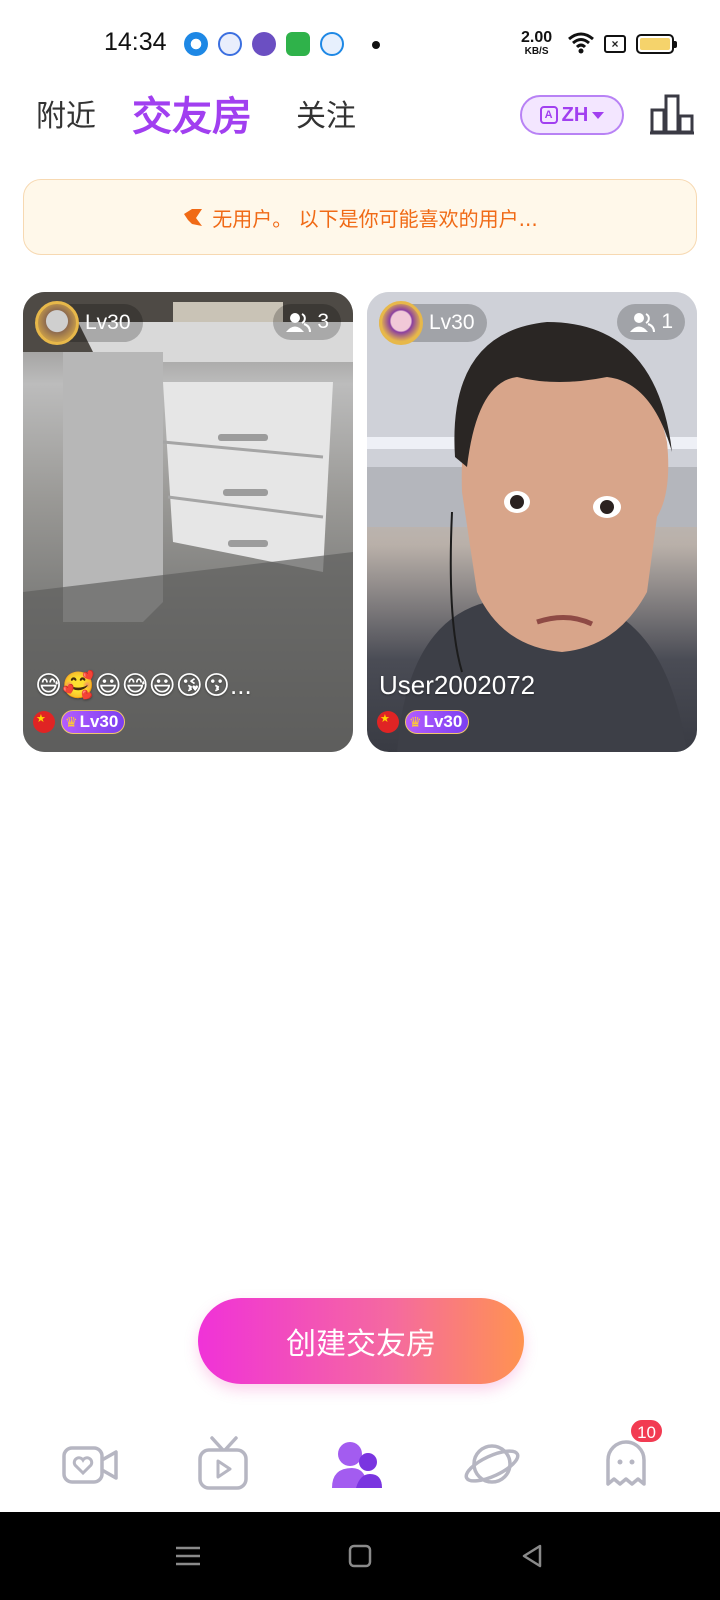 This screenshot has height=1600, width=720. Describe the element at coordinates (361, 1341) in the screenshot. I see `create-room-button: 创建交友房` at that location.